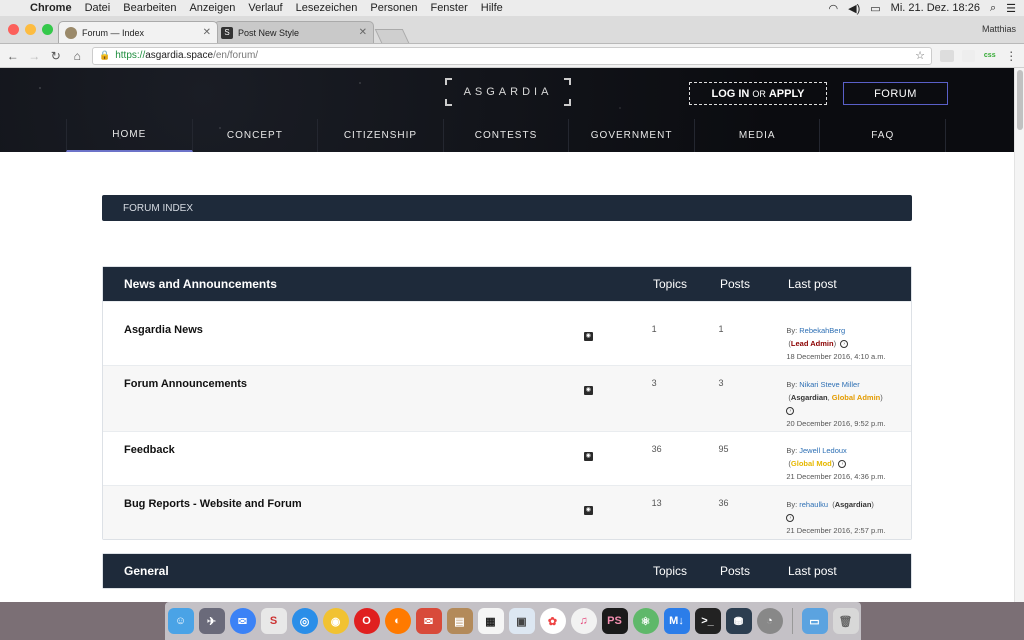 This screenshot has height=640, width=1024. I want to click on menu-anzeigen: Anzeigen, so click(212, 8).